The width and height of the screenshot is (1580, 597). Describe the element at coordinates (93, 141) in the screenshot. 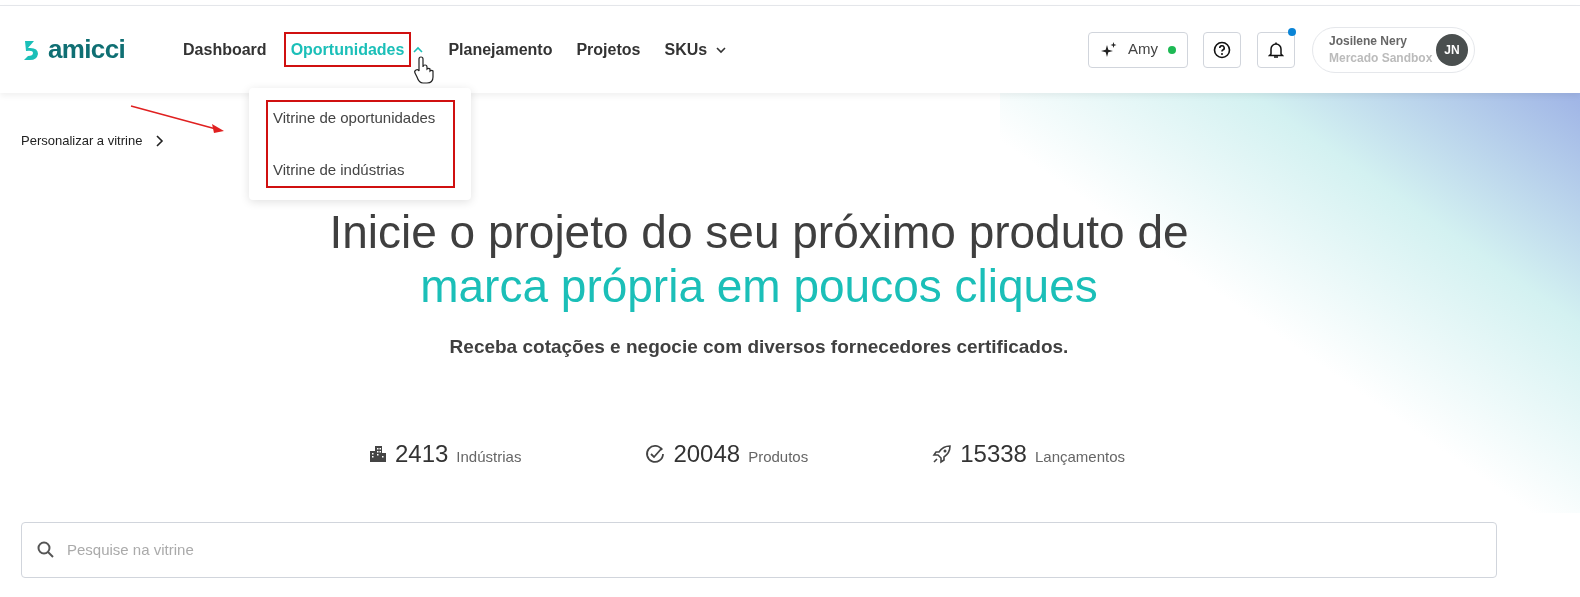

I see `customize-link: Personalizar a vitrine` at that location.